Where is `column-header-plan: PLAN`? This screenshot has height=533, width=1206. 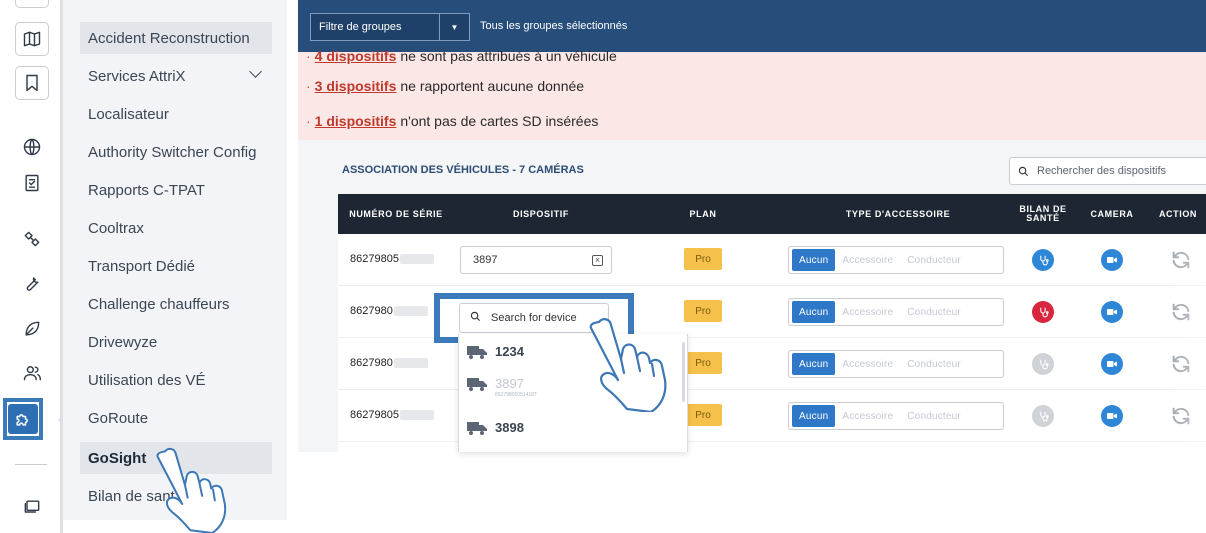
column-header-plan: PLAN is located at coordinates (703, 214).